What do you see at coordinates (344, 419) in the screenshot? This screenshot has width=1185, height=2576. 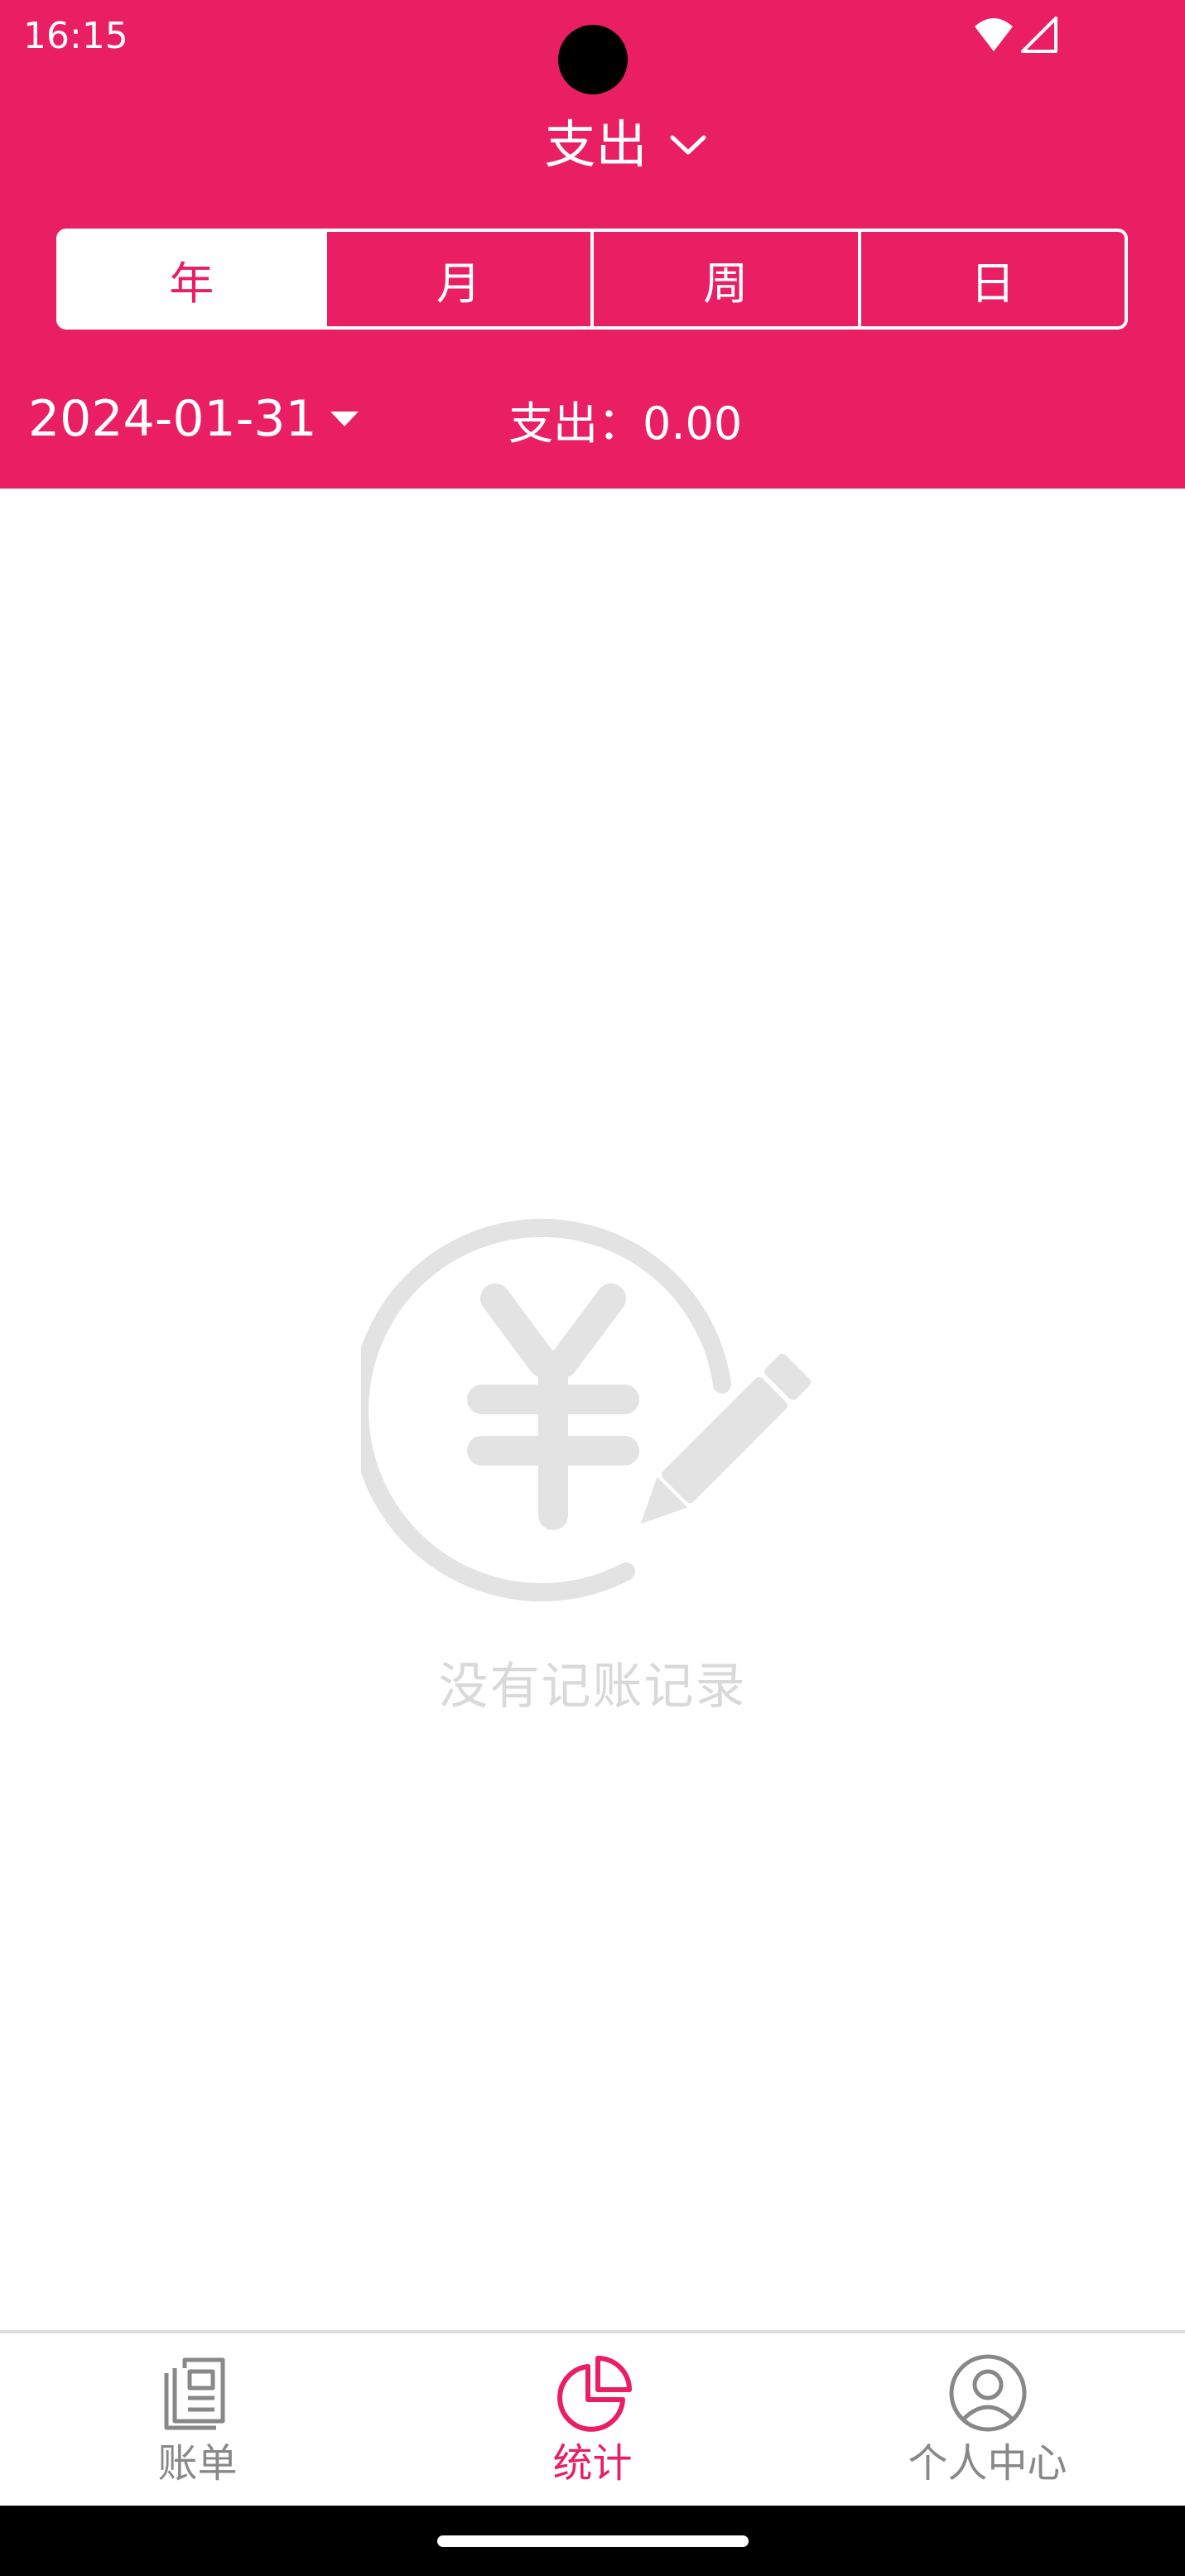 I see `caret-down-icon` at bounding box center [344, 419].